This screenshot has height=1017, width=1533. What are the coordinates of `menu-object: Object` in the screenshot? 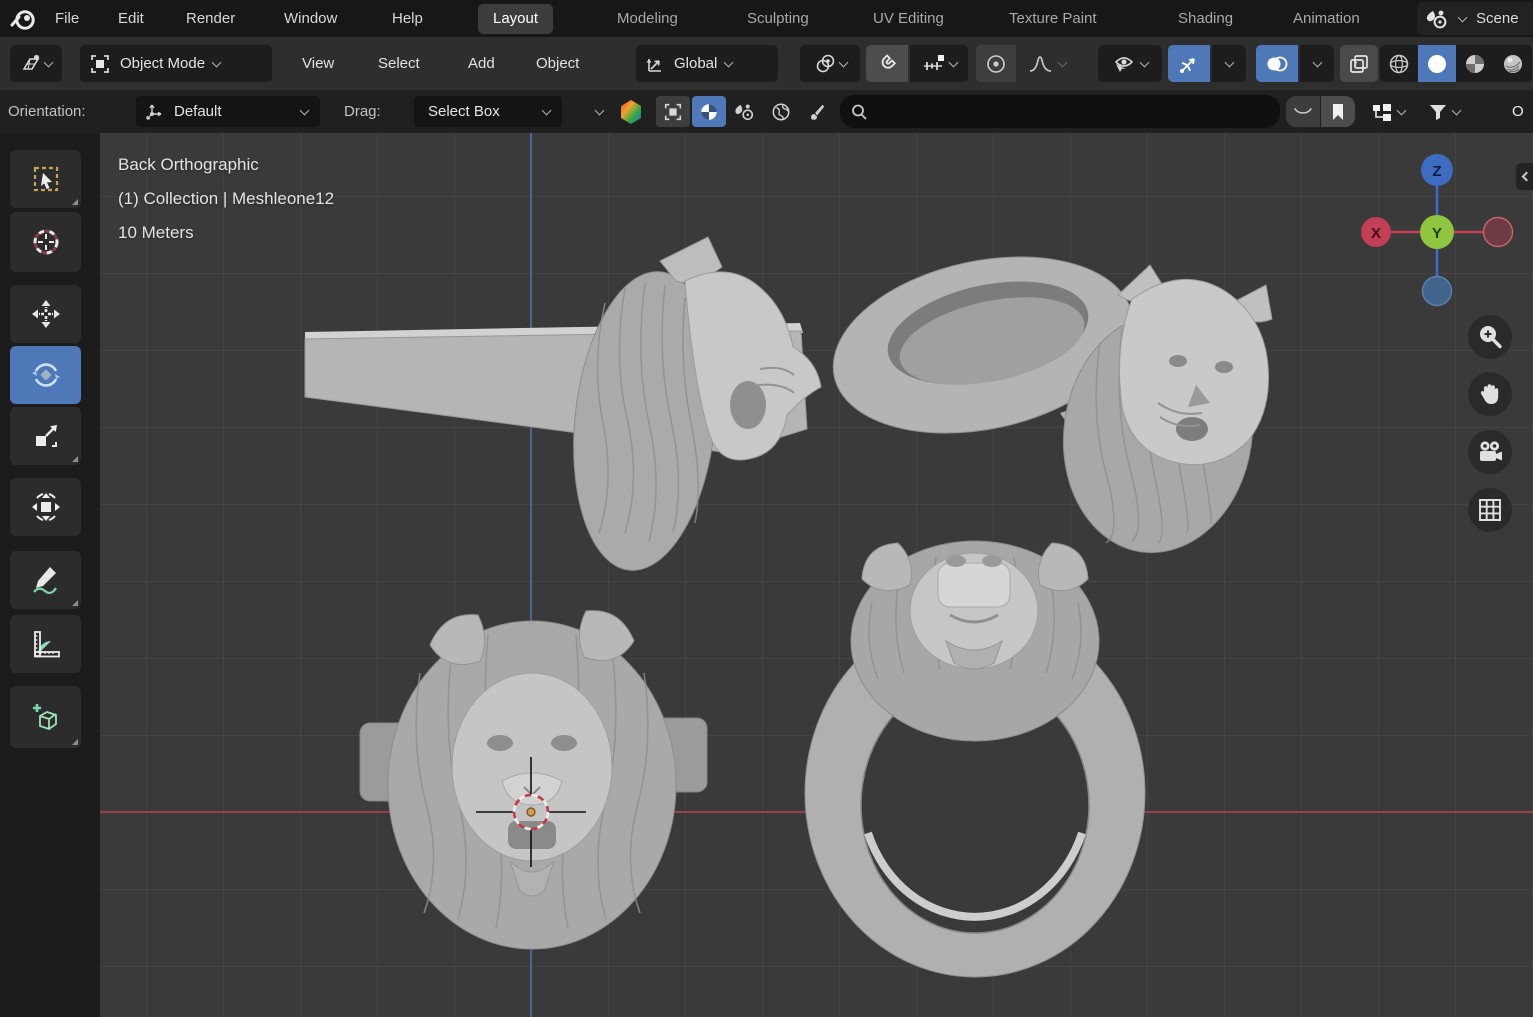 It's located at (557, 63).